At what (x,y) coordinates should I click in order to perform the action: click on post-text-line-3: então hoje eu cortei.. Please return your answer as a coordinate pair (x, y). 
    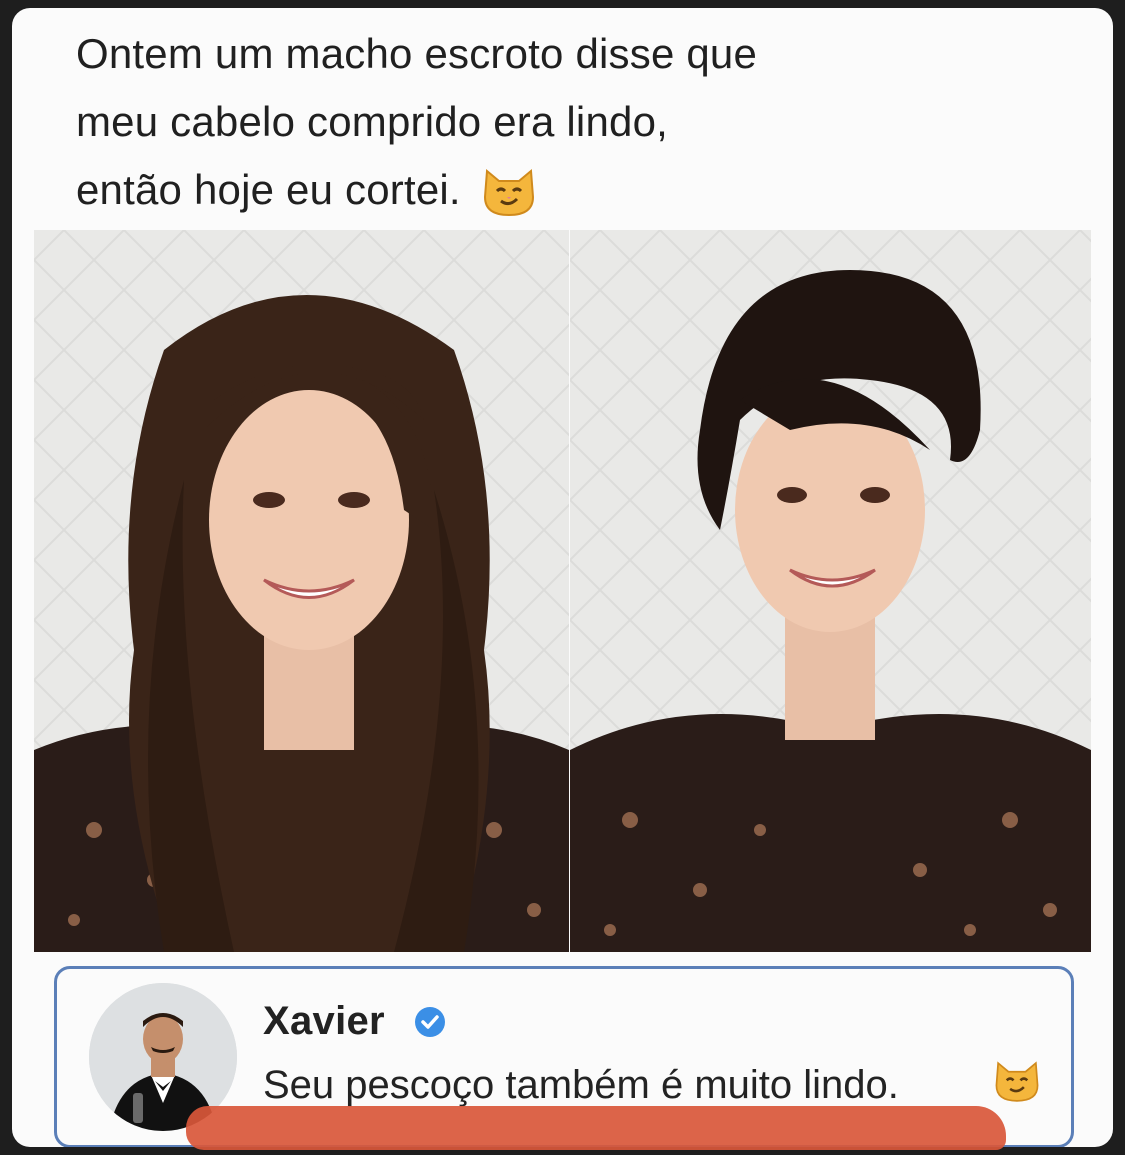
    Looking at the image, I should click on (268, 189).